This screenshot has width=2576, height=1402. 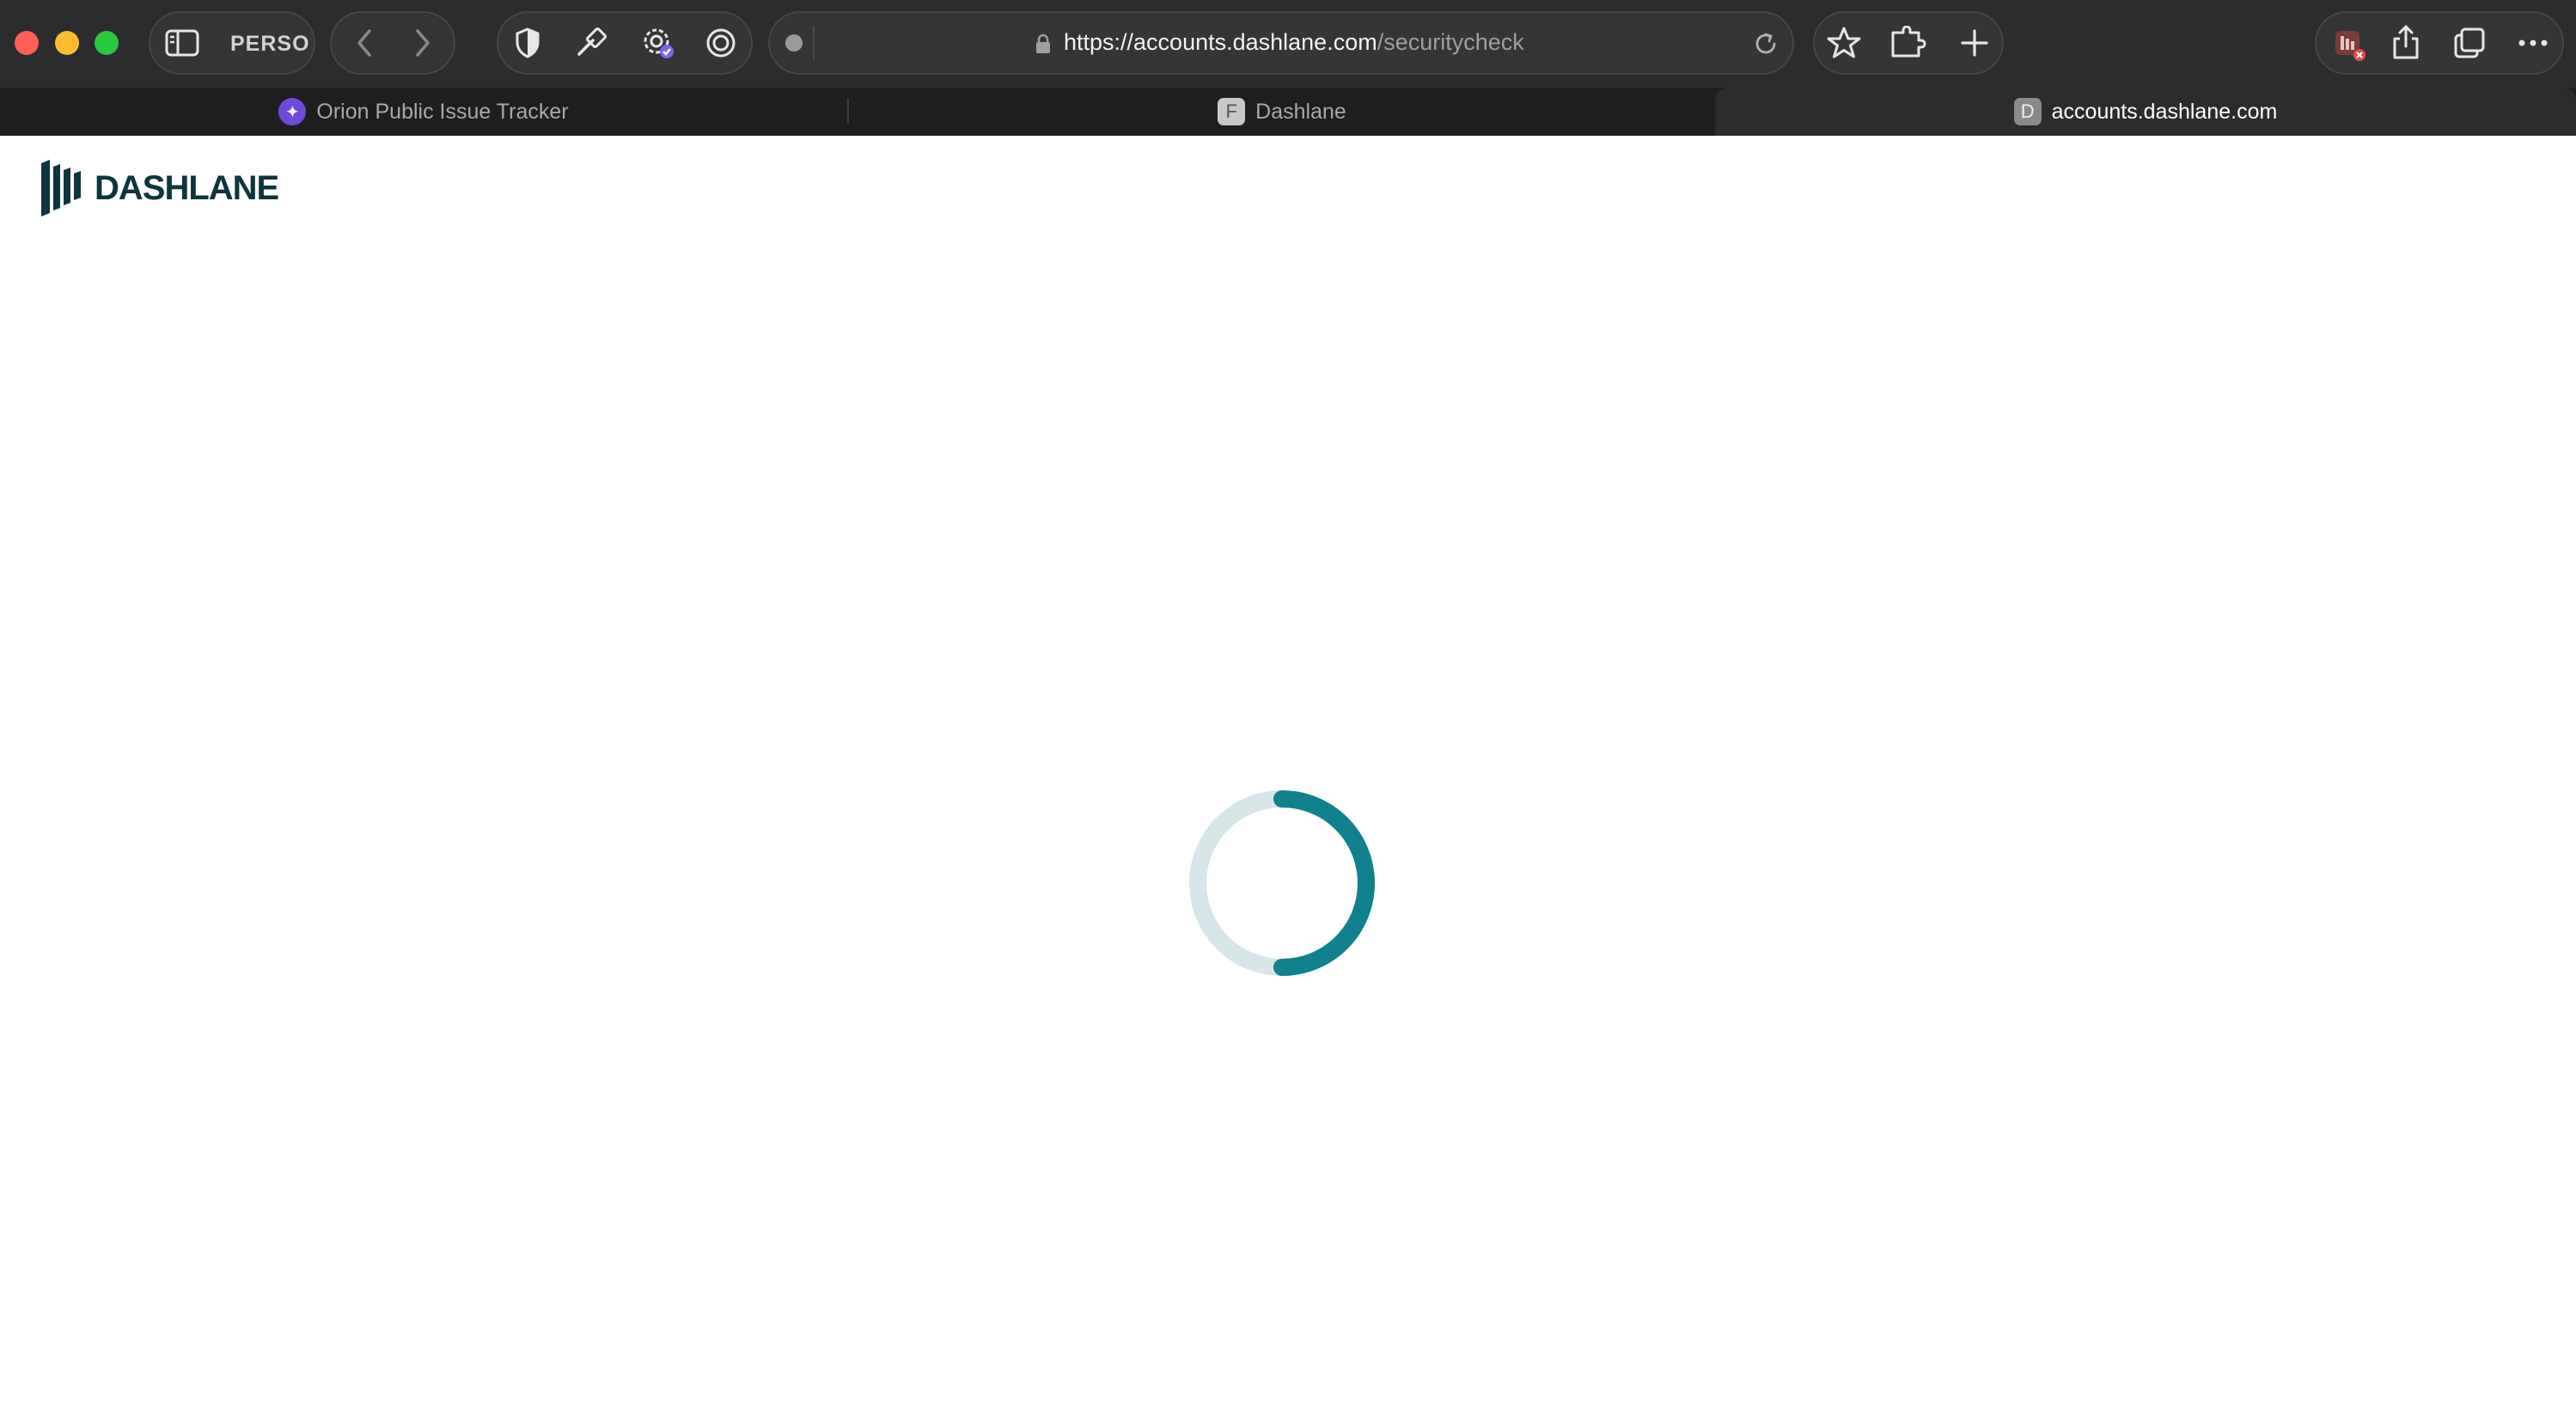 What do you see at coordinates (814, 43) in the screenshot?
I see `address-bar-divider` at bounding box center [814, 43].